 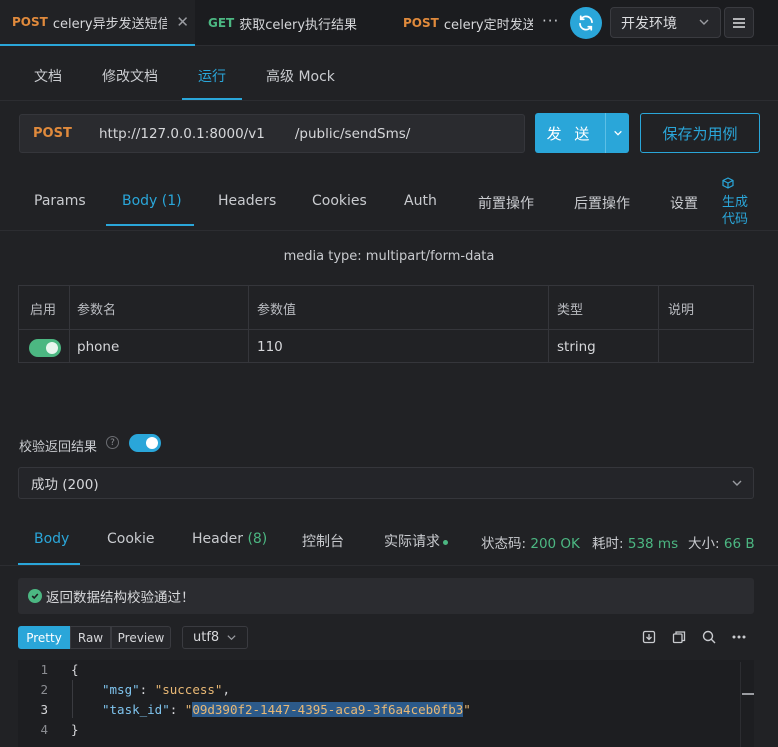 What do you see at coordinates (488, 25) in the screenshot?
I see `tab-title: celery定时发送` at bounding box center [488, 25].